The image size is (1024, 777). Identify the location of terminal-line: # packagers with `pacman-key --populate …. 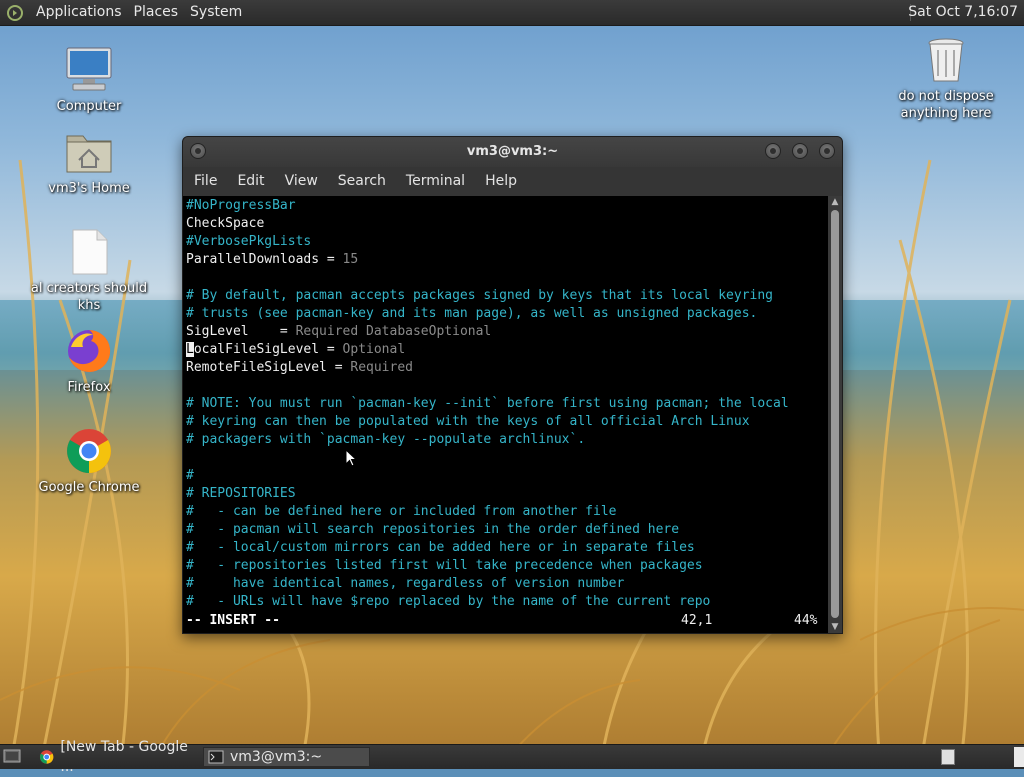
(385, 440).